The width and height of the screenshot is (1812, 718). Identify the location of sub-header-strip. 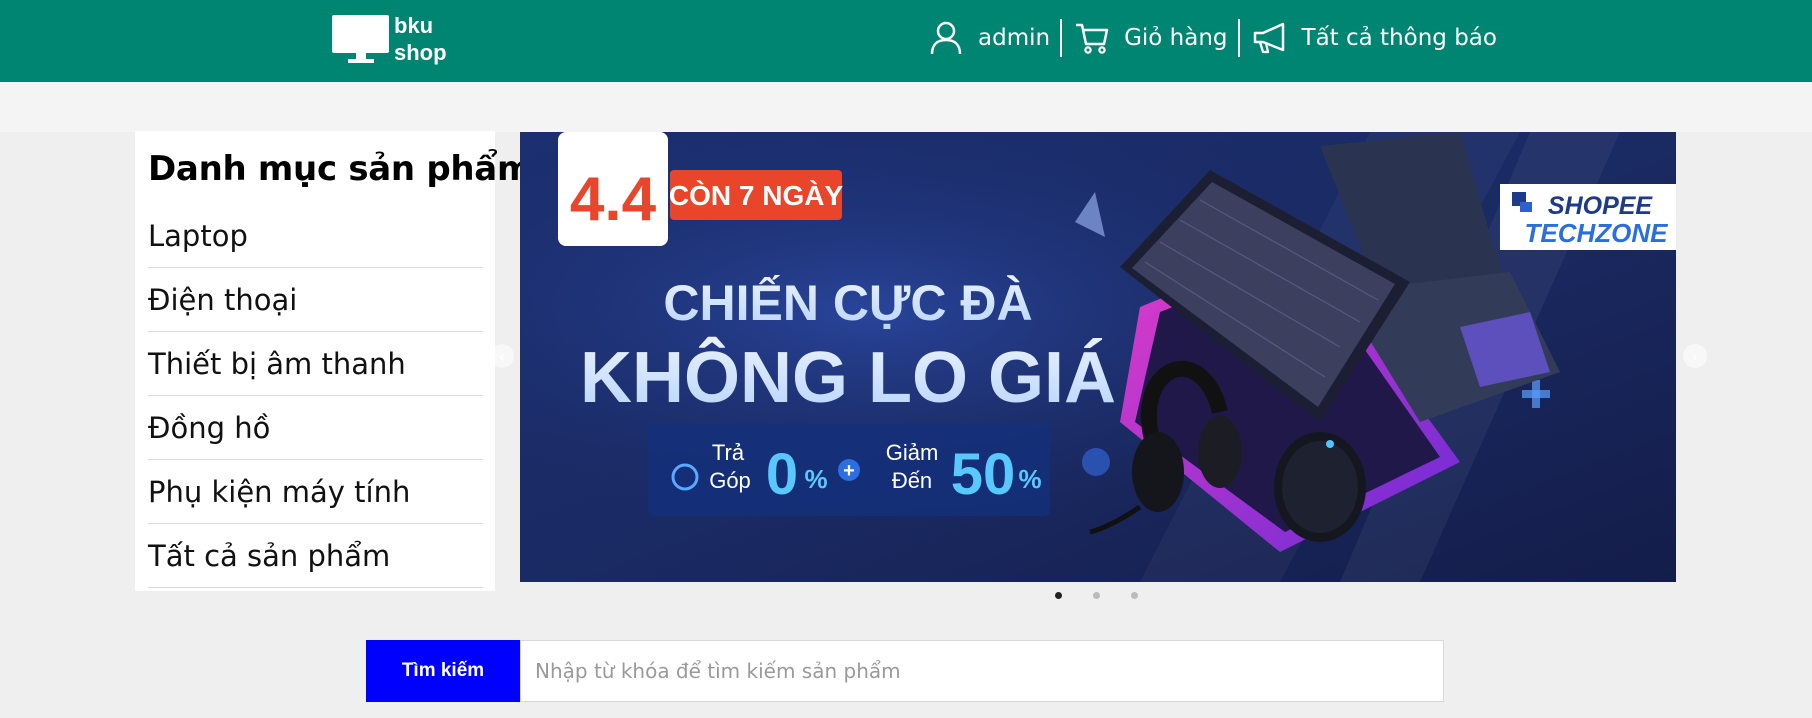
(906, 107).